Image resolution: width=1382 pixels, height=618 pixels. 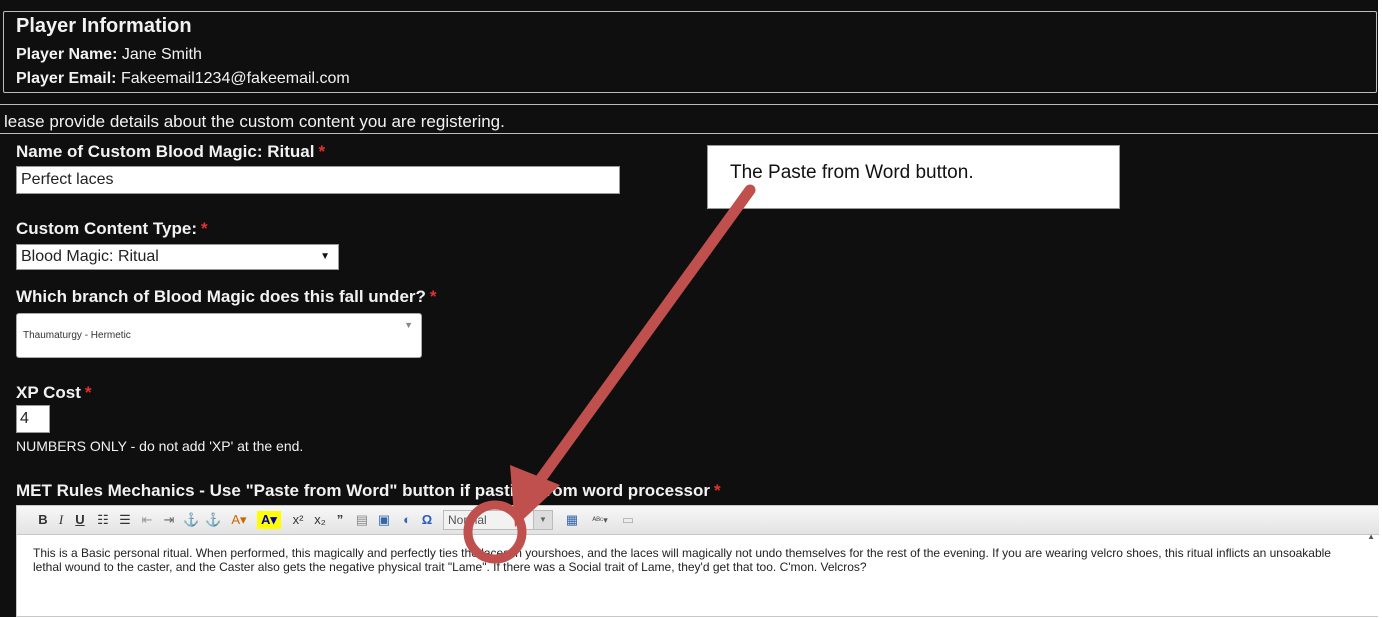 What do you see at coordinates (572, 520) in the screenshot?
I see `table-button: ▦` at bounding box center [572, 520].